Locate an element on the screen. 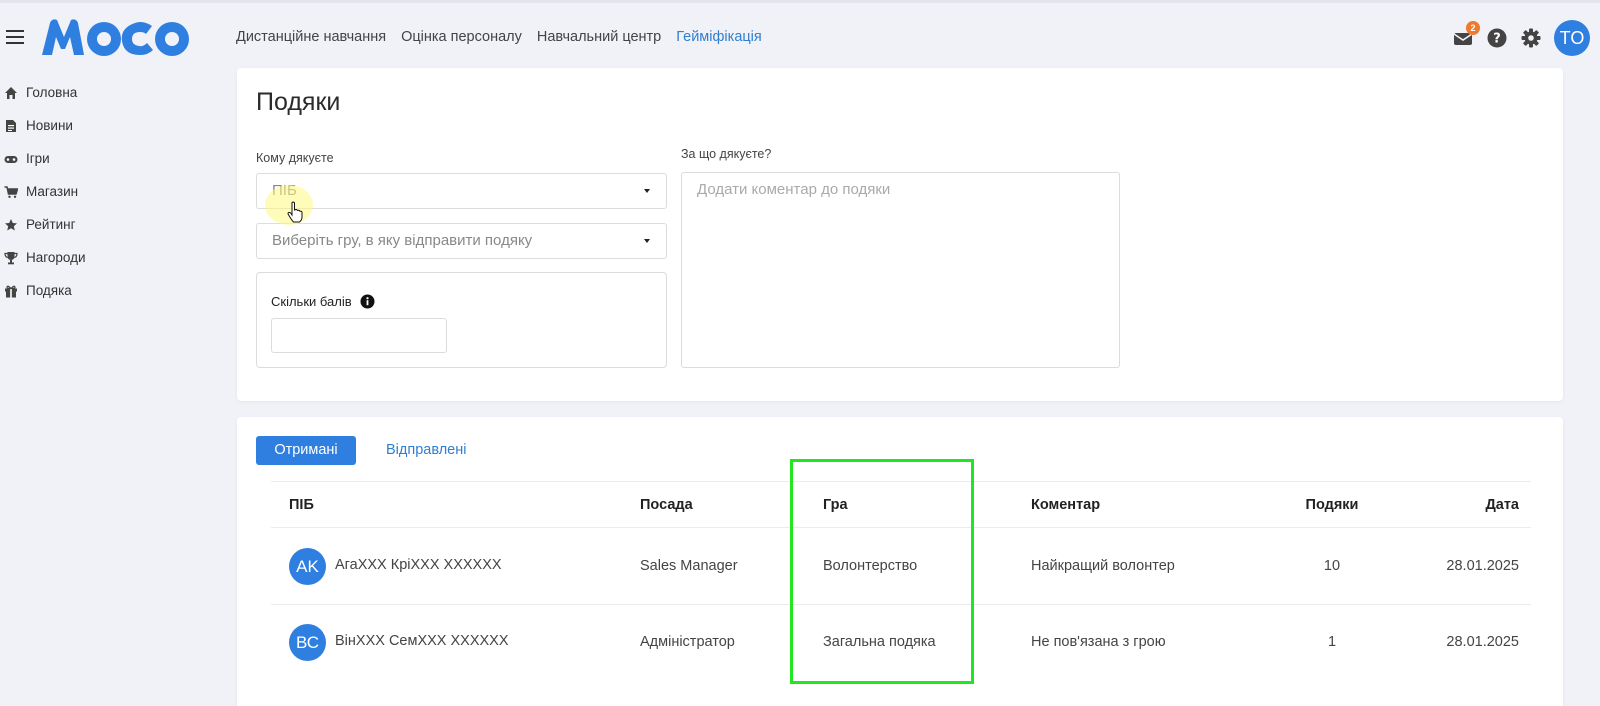 The image size is (1600, 706). nav-personnel-assessment: Оцінка персоналу is located at coordinates (461, 37).